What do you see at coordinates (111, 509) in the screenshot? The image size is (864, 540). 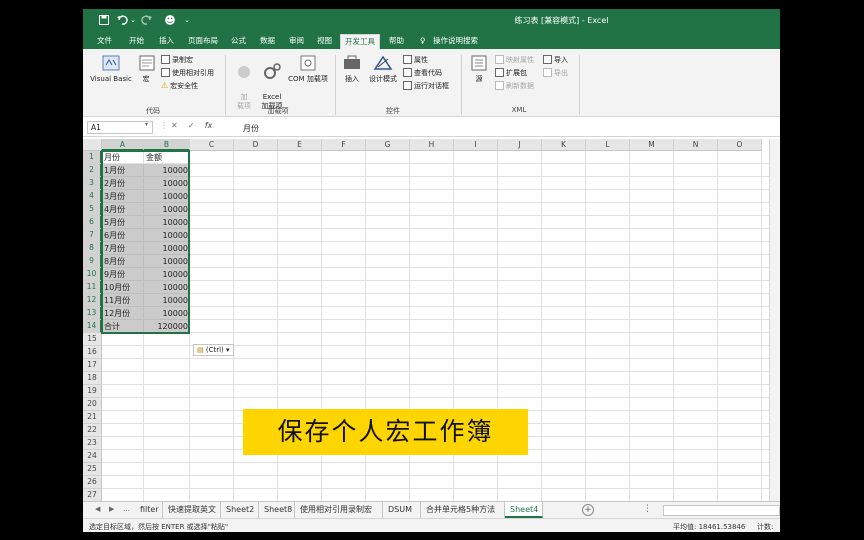 I see `scroll-right-icon: ▶` at bounding box center [111, 509].